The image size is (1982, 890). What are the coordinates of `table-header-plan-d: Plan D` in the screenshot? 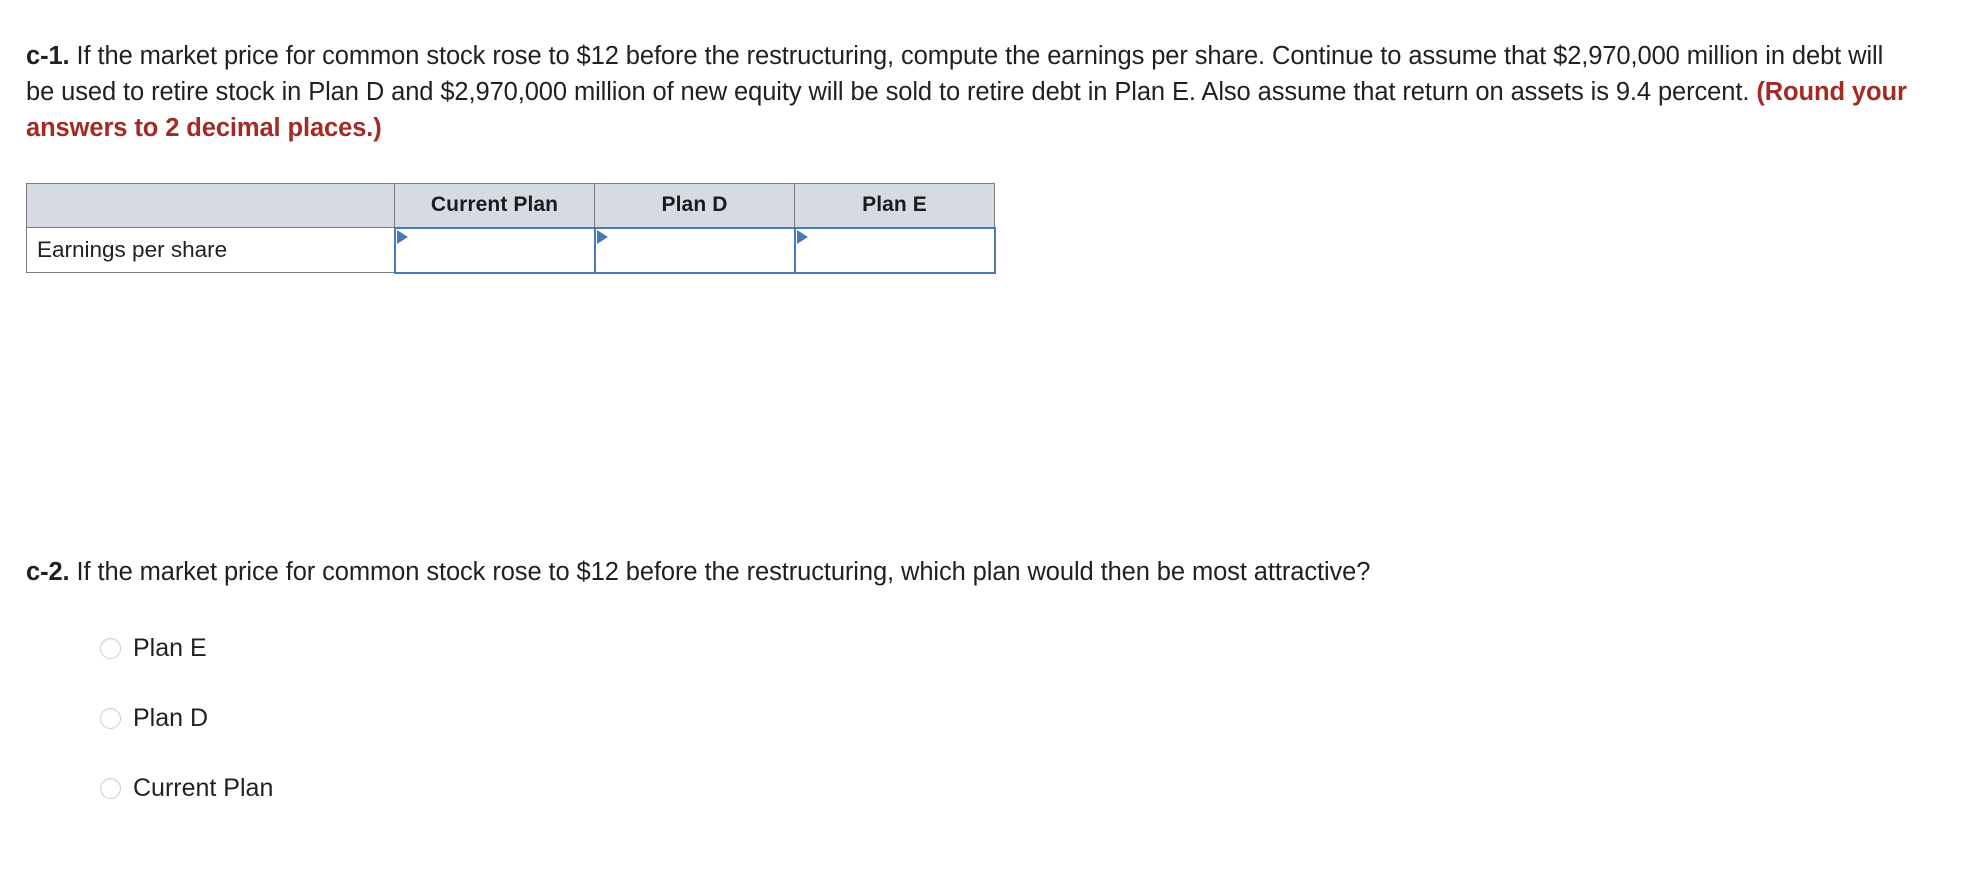 It's located at (694, 205).